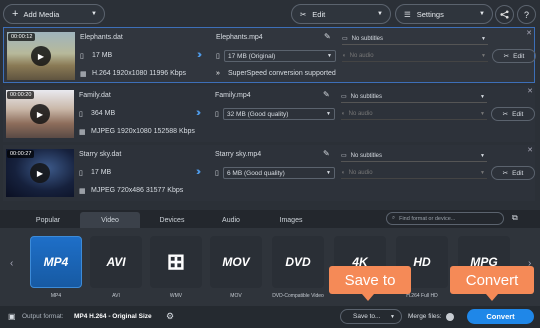 This screenshot has width=540, height=328. What do you see at coordinates (504, 14) in the screenshot?
I see `share-button` at bounding box center [504, 14].